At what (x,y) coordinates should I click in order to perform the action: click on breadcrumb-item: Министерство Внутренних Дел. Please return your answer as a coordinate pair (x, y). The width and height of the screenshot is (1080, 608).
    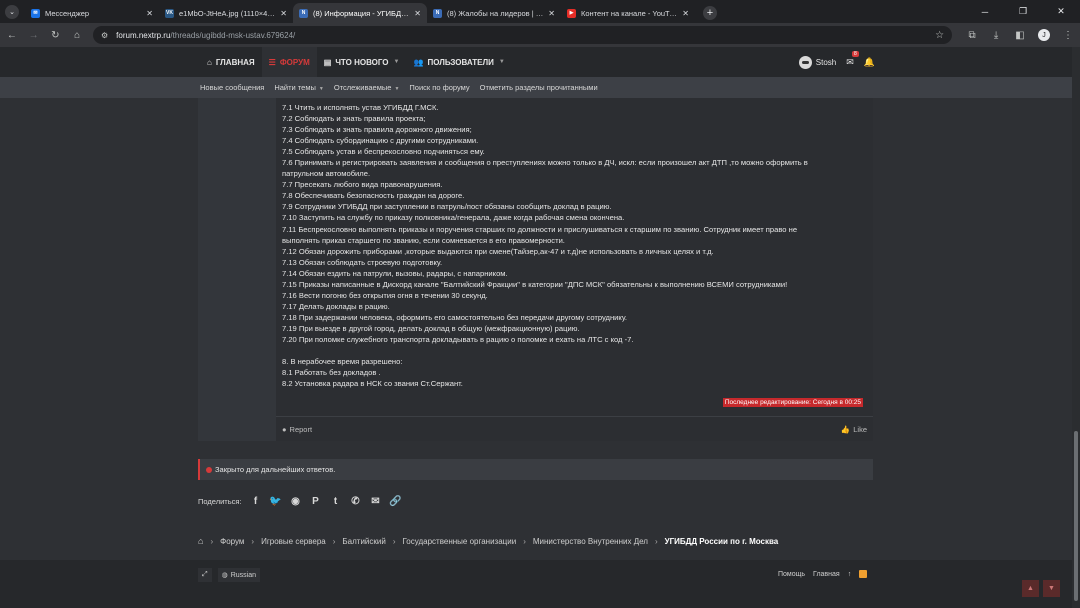
    Looking at the image, I should click on (590, 541).